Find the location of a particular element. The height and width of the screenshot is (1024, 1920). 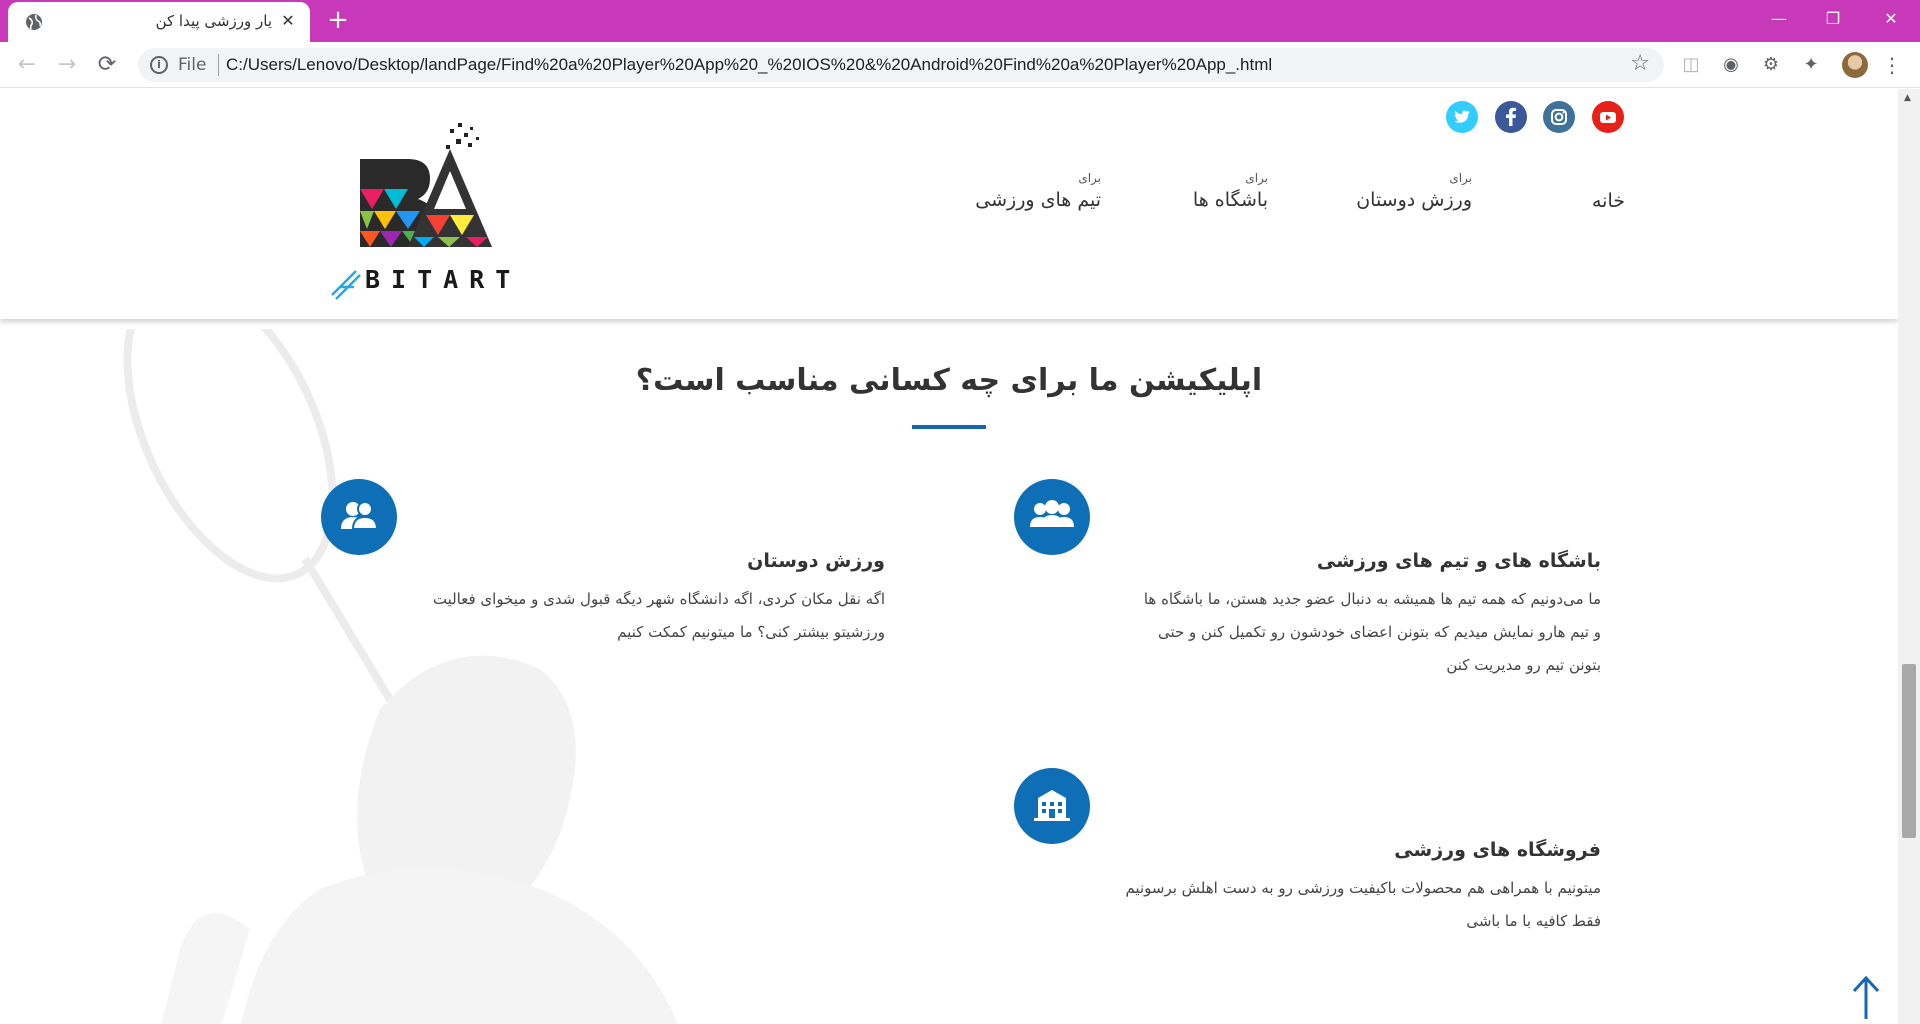

feature-stores-title: فروشگاه های ورزشی is located at coordinates (1497, 850).